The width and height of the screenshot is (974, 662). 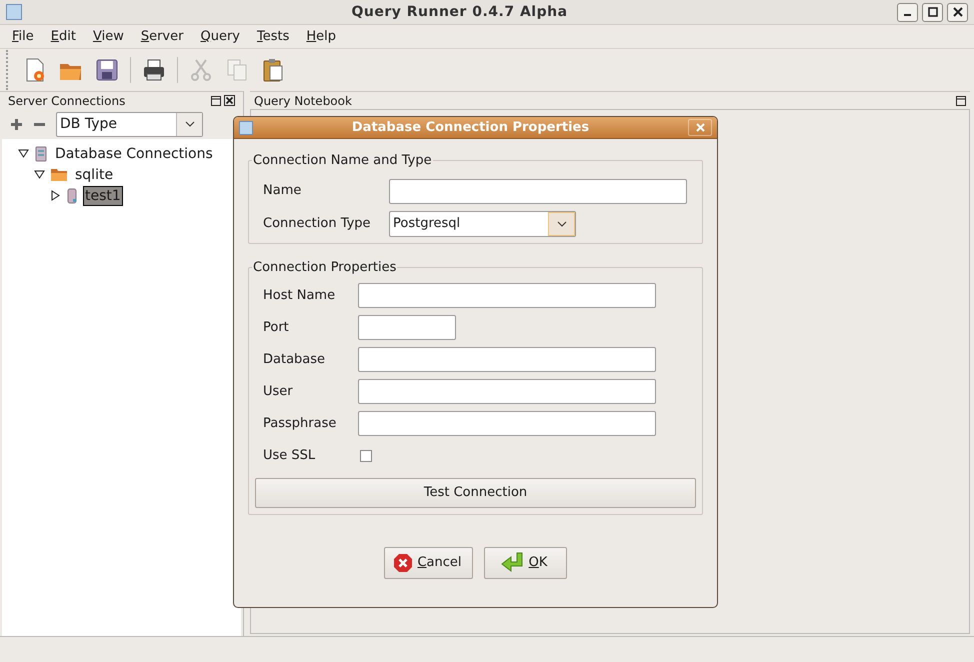 I want to click on tree-item: test1, so click(x=103, y=196).